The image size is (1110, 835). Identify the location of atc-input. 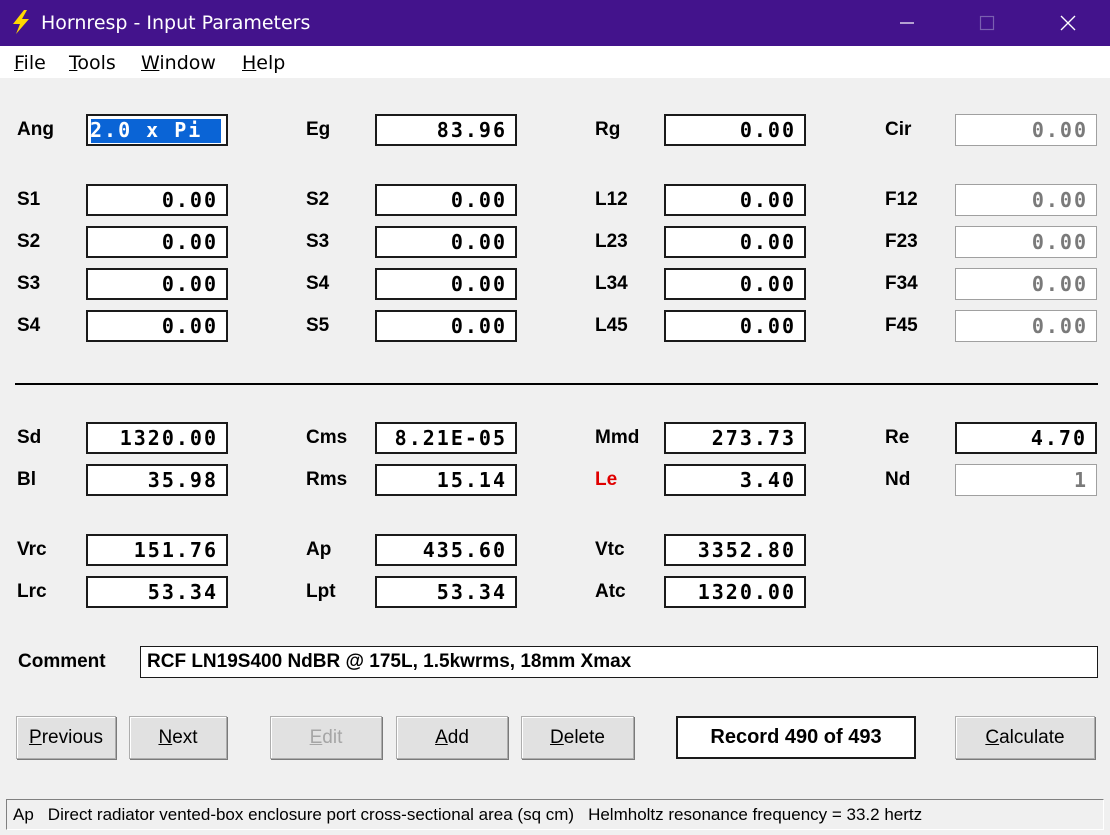
(735, 592).